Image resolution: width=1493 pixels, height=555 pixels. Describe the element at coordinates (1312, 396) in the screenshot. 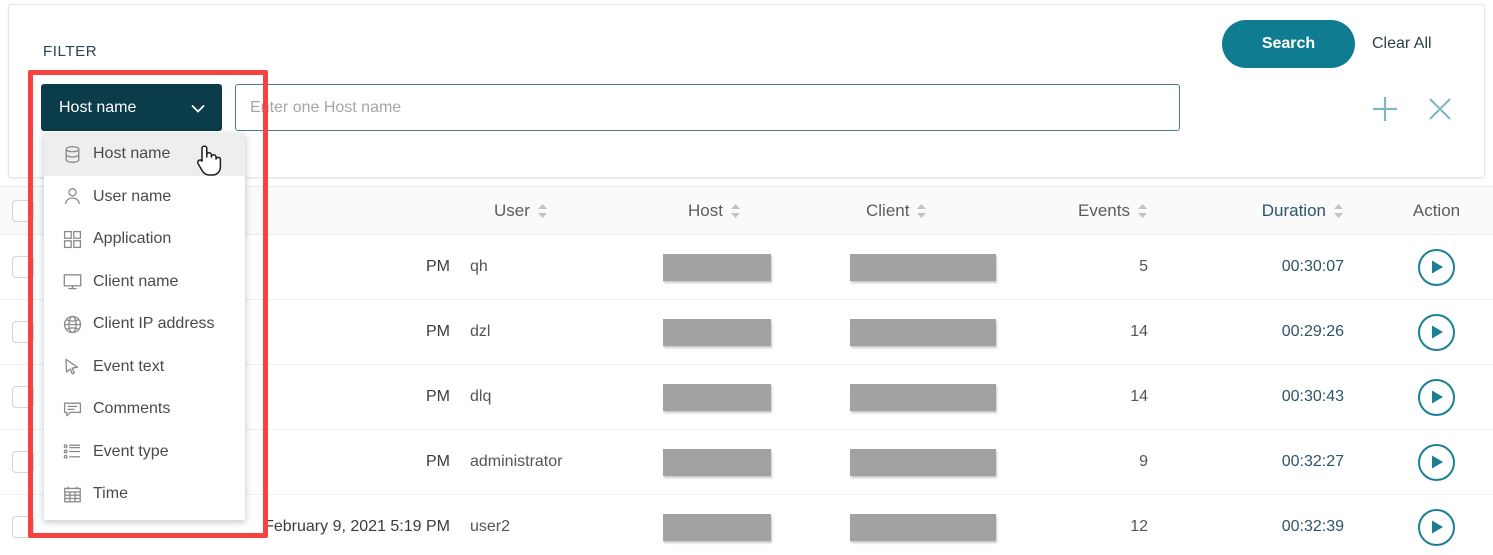

I see `cell-duration: 00:30:43` at that location.